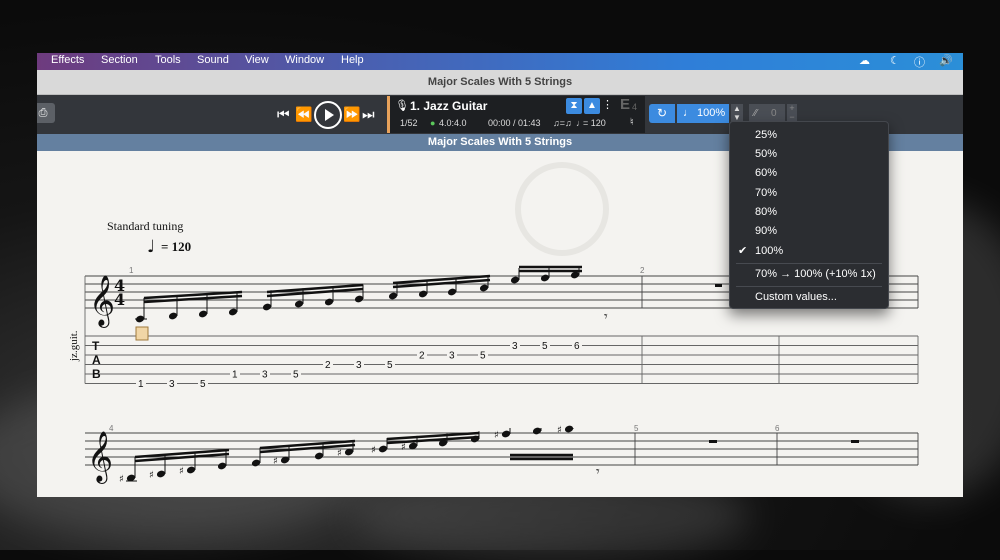 The image size is (1000, 560). I want to click on print-icon: ⎙, so click(46, 113).